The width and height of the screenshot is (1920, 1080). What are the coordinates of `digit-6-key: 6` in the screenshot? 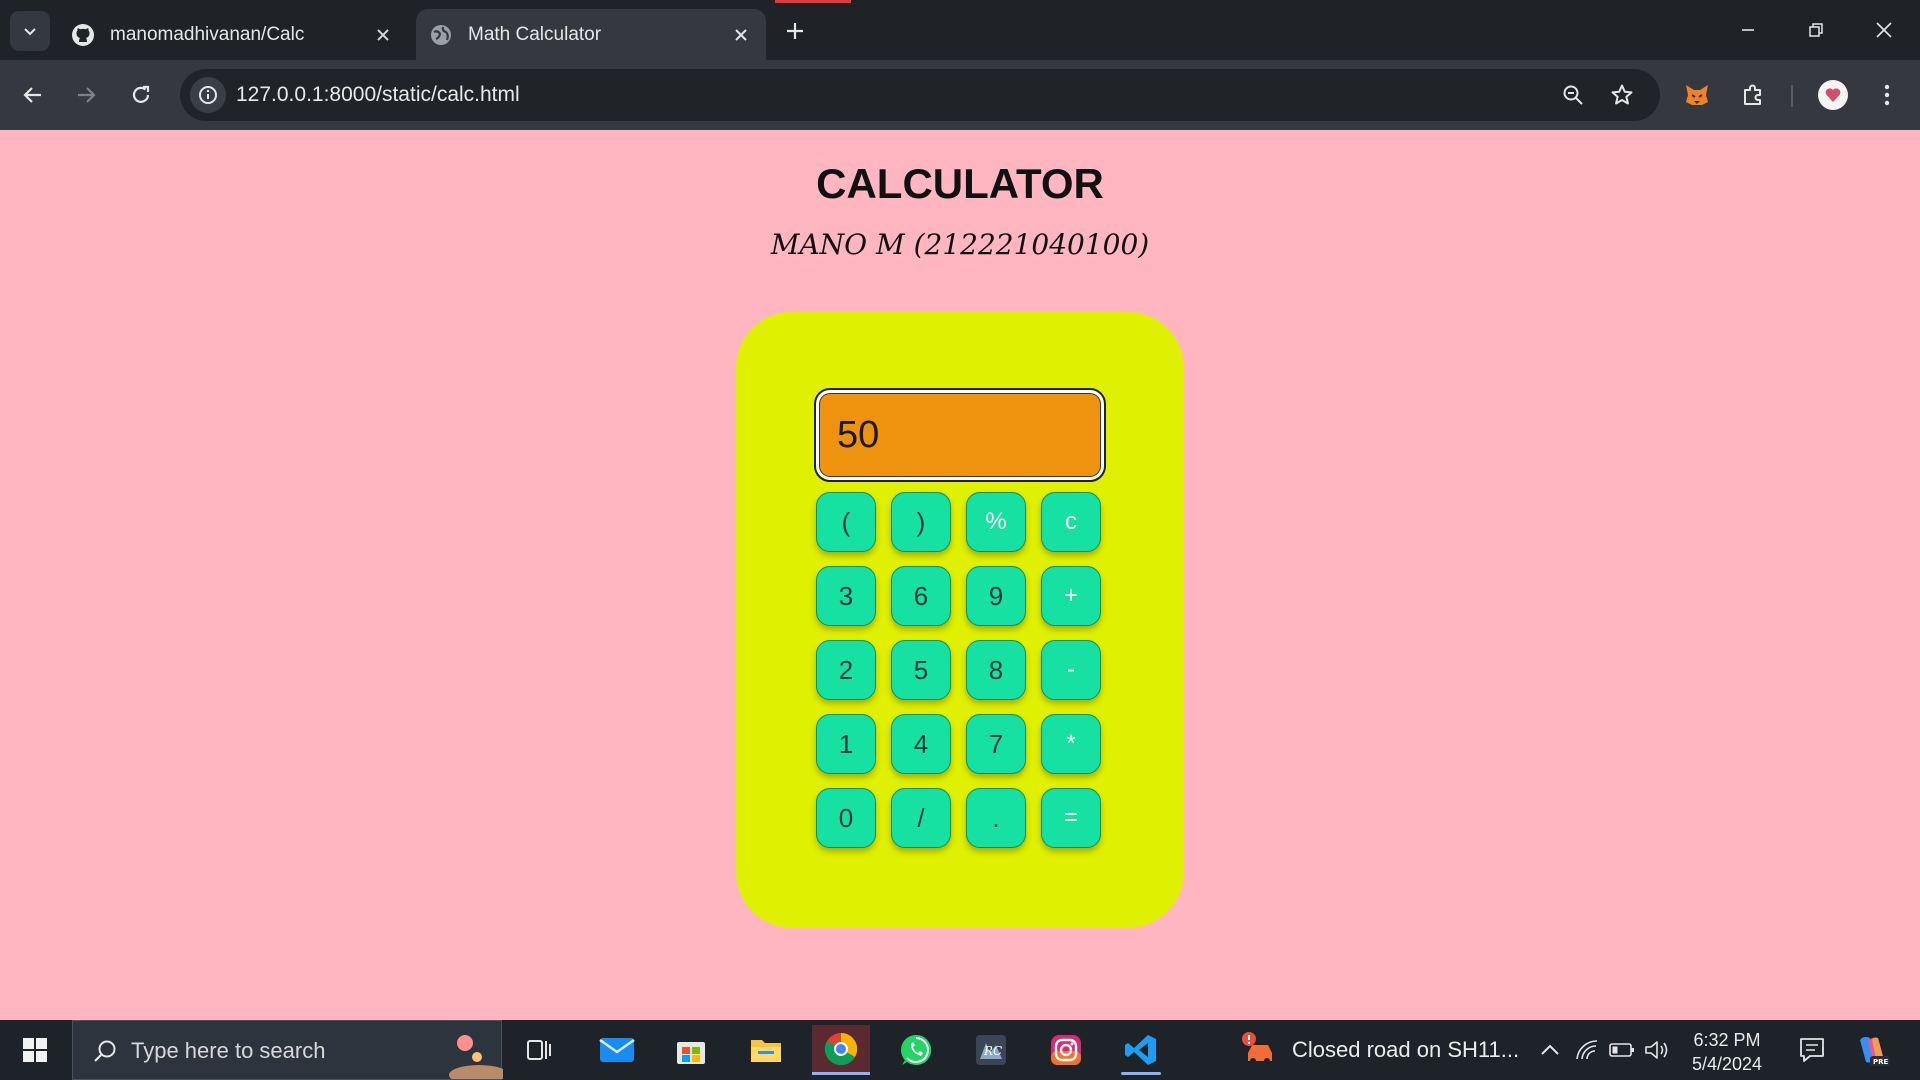 It's located at (921, 596).